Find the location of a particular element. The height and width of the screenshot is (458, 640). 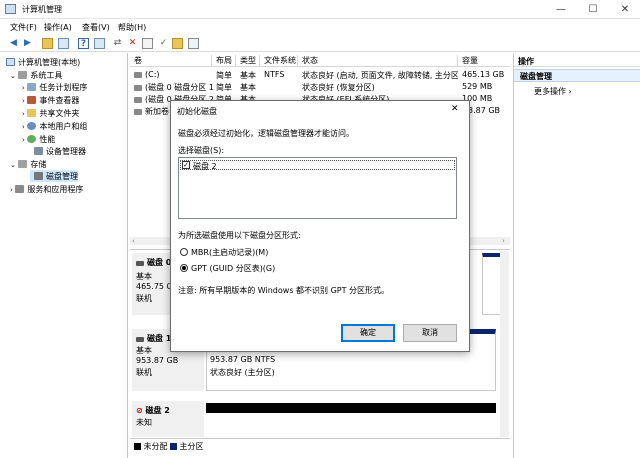

tree-item-local-users: › 本地用户和组 is located at coordinates (54, 126).